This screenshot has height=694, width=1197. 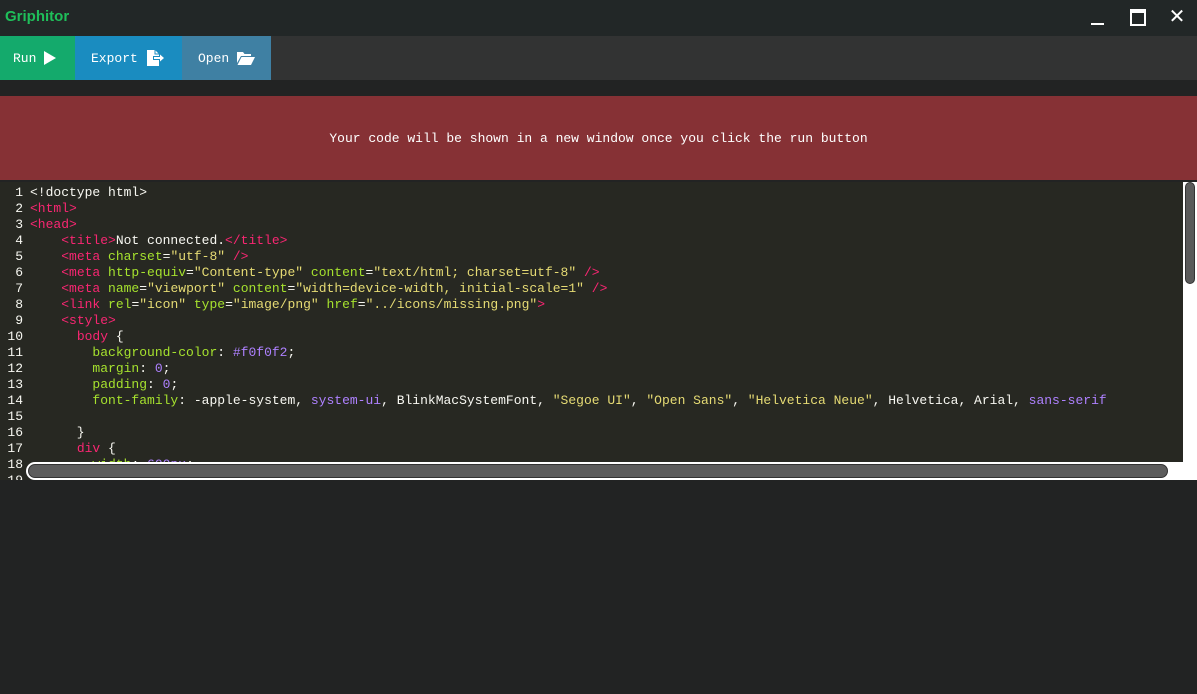 What do you see at coordinates (475, 272) in the screenshot?
I see `code-token: "text/html; charset=utf-8"` at bounding box center [475, 272].